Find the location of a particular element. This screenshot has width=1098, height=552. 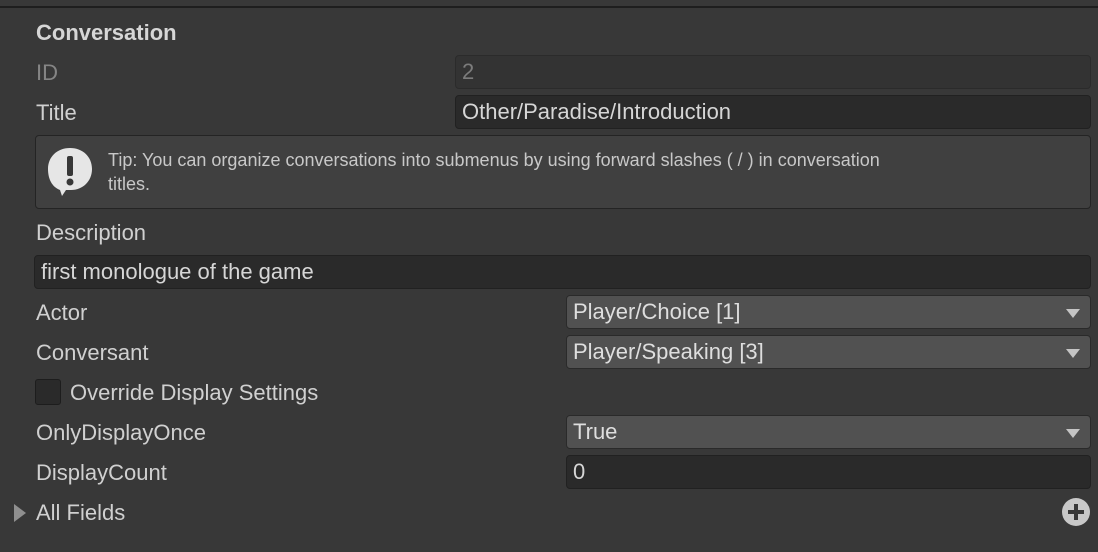

title-input: Other/Paradise/Introduction is located at coordinates (773, 112).